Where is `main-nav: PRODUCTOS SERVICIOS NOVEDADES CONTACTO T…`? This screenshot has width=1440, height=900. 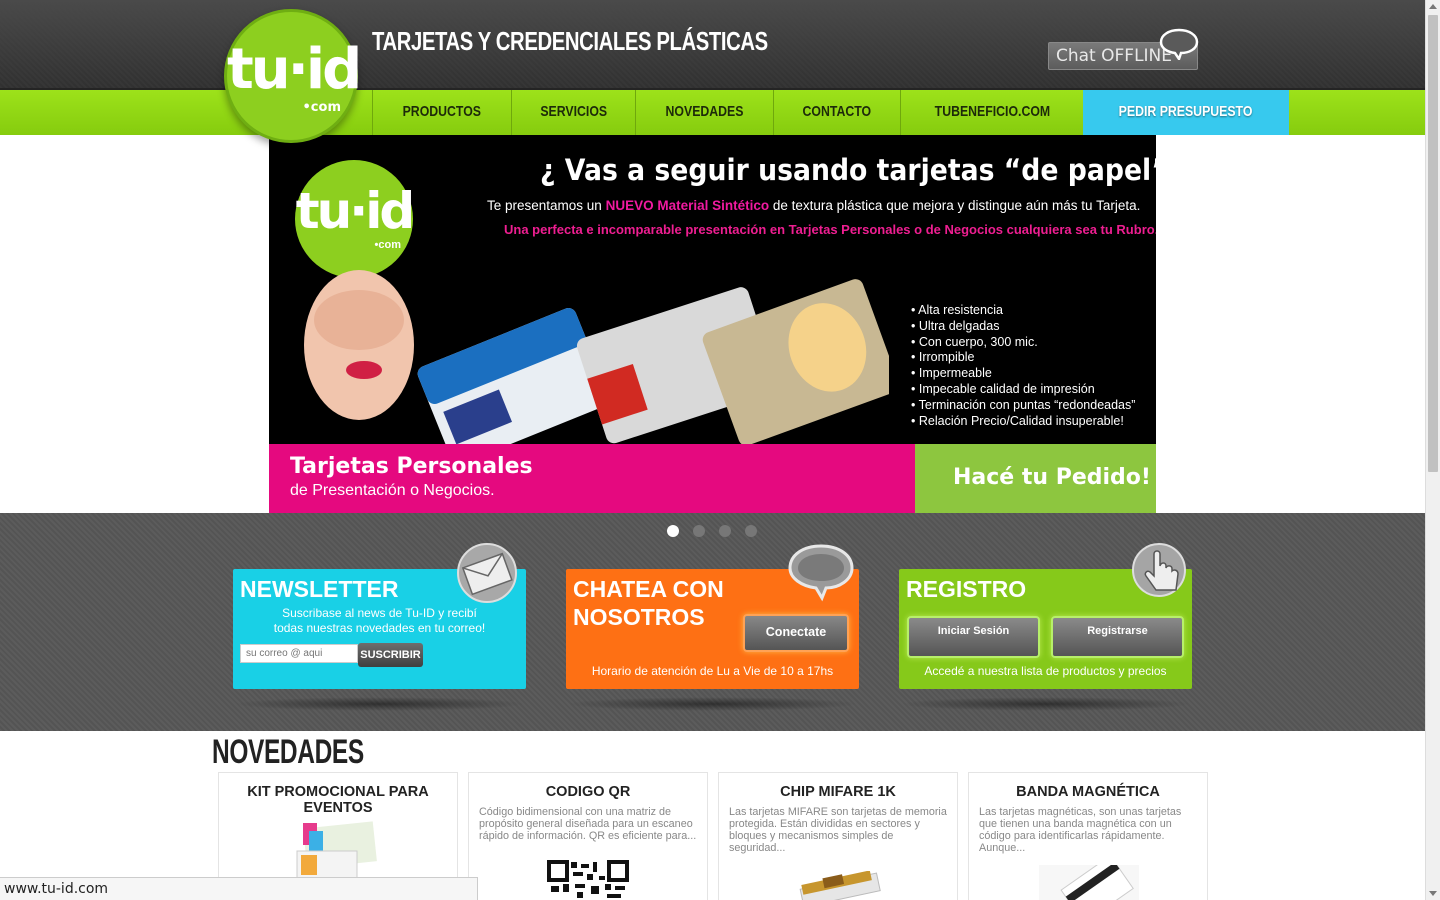
main-nav: PRODUCTOS SERVICIOS NOVEDADES CONTACTO T… is located at coordinates (830, 112).